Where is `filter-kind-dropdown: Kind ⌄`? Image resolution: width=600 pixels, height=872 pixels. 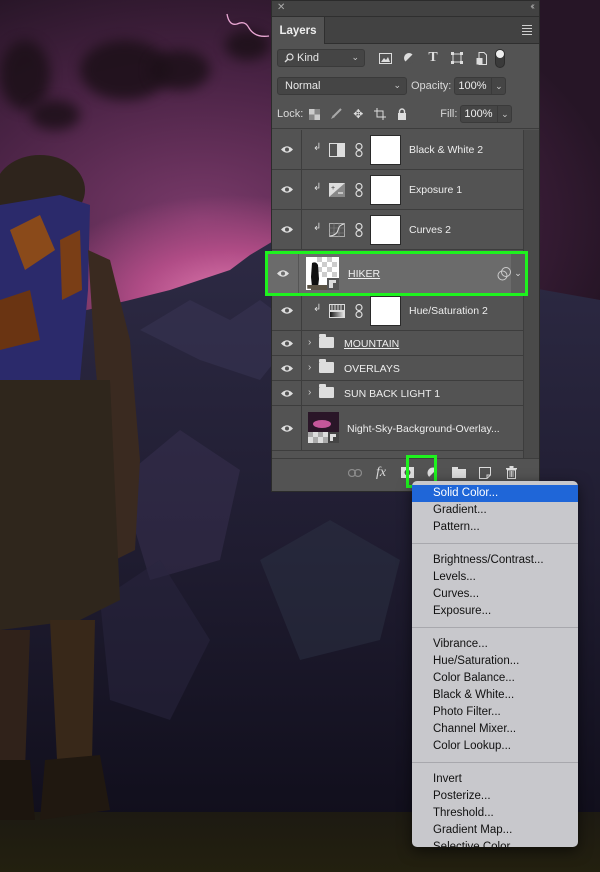 filter-kind-dropdown: Kind ⌄ is located at coordinates (321, 58).